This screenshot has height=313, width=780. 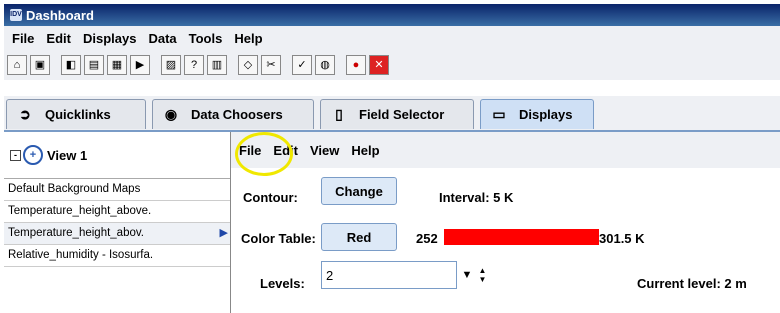 What do you see at coordinates (117, 155) in the screenshot?
I see `view-header: - + View 1` at bounding box center [117, 155].